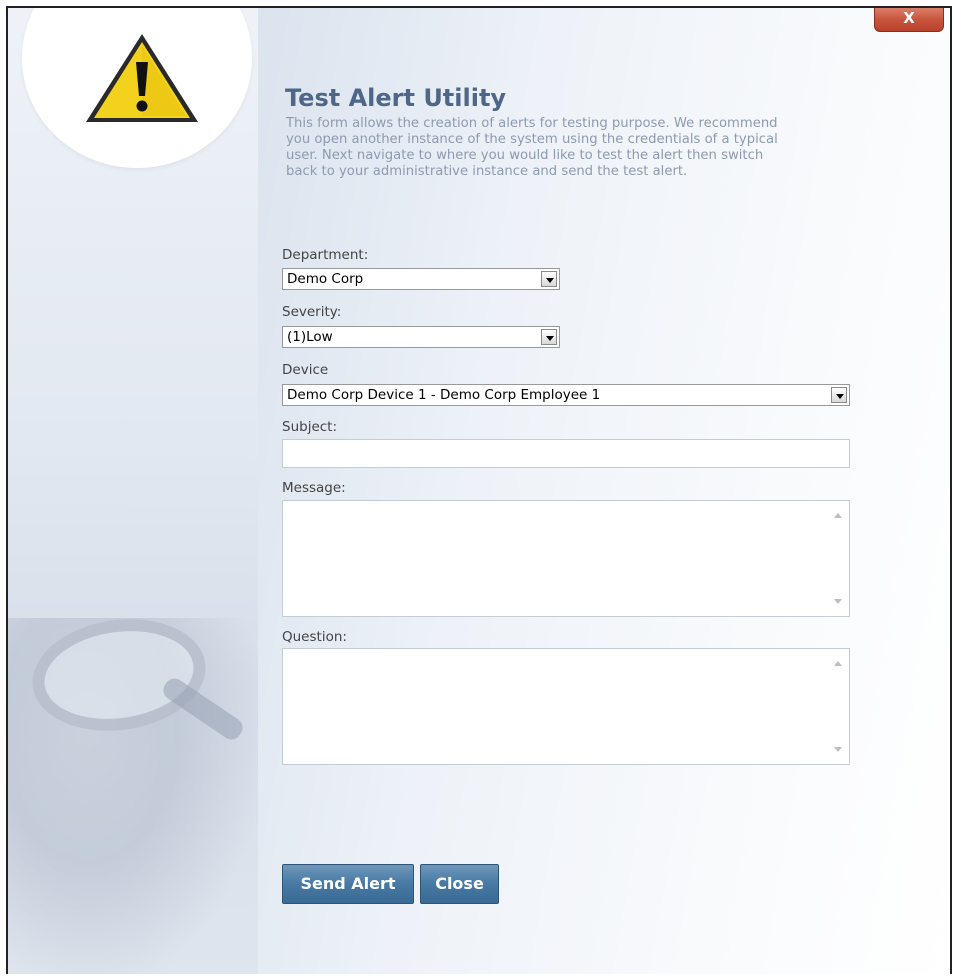 The image size is (956, 978). Describe the element at coordinates (142, 78) in the screenshot. I see `warning-triangle-icon` at that location.